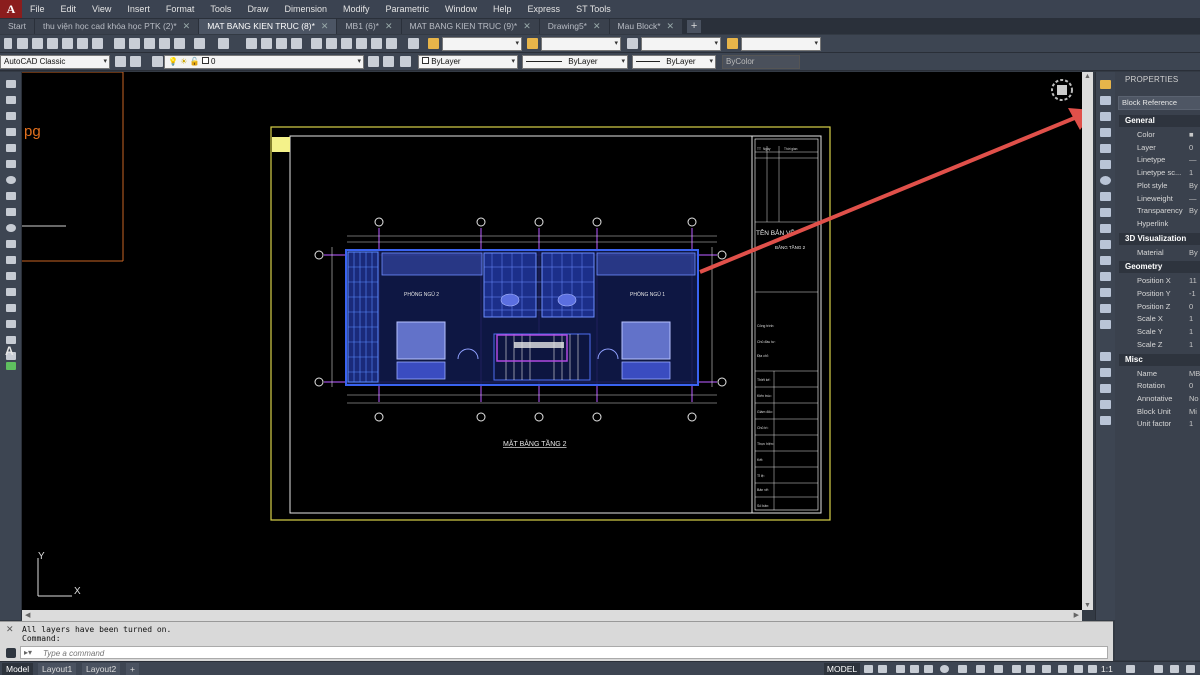 This screenshot has width=1200, height=675. What do you see at coordinates (998, 669) in the screenshot?
I see `object-snap-icon` at bounding box center [998, 669].